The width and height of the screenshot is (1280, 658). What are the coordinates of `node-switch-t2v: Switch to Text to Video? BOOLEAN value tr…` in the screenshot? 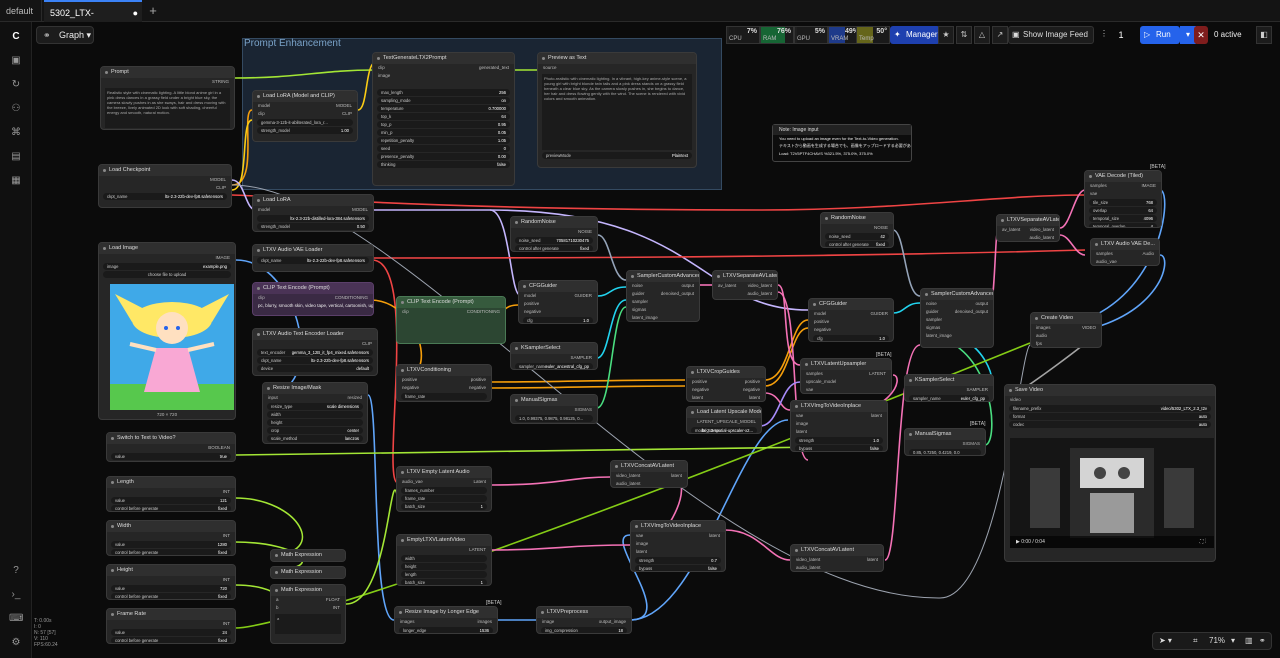 It's located at (171, 447).